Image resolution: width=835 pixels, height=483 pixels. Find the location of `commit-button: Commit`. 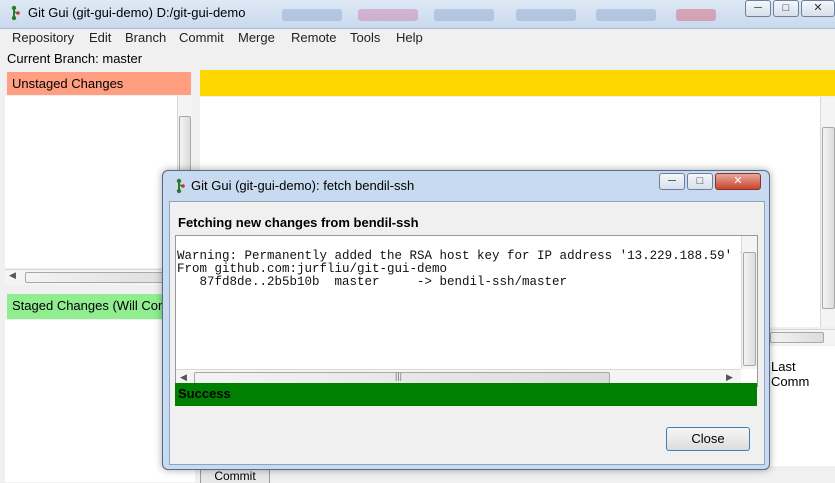

commit-button: Commit is located at coordinates (235, 475).